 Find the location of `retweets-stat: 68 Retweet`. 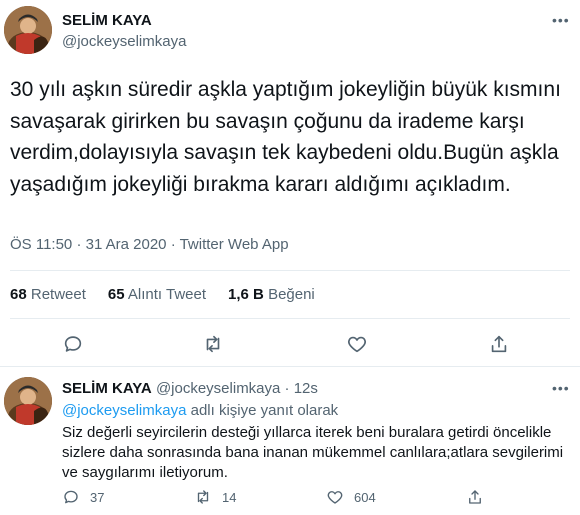

retweets-stat: 68 Retweet is located at coordinates (48, 294).